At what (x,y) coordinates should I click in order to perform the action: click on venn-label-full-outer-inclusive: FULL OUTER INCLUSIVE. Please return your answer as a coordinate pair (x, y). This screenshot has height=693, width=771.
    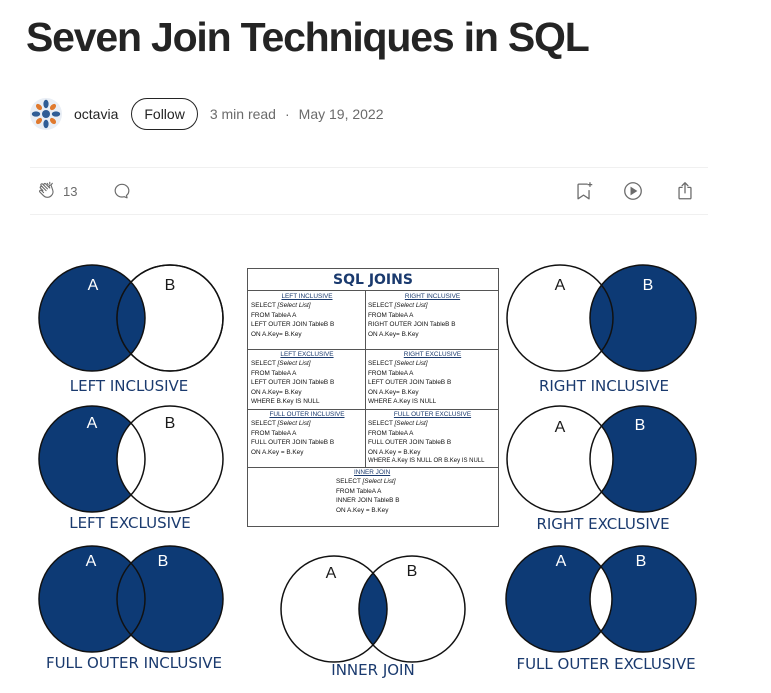
    Looking at the image, I should click on (134, 663).